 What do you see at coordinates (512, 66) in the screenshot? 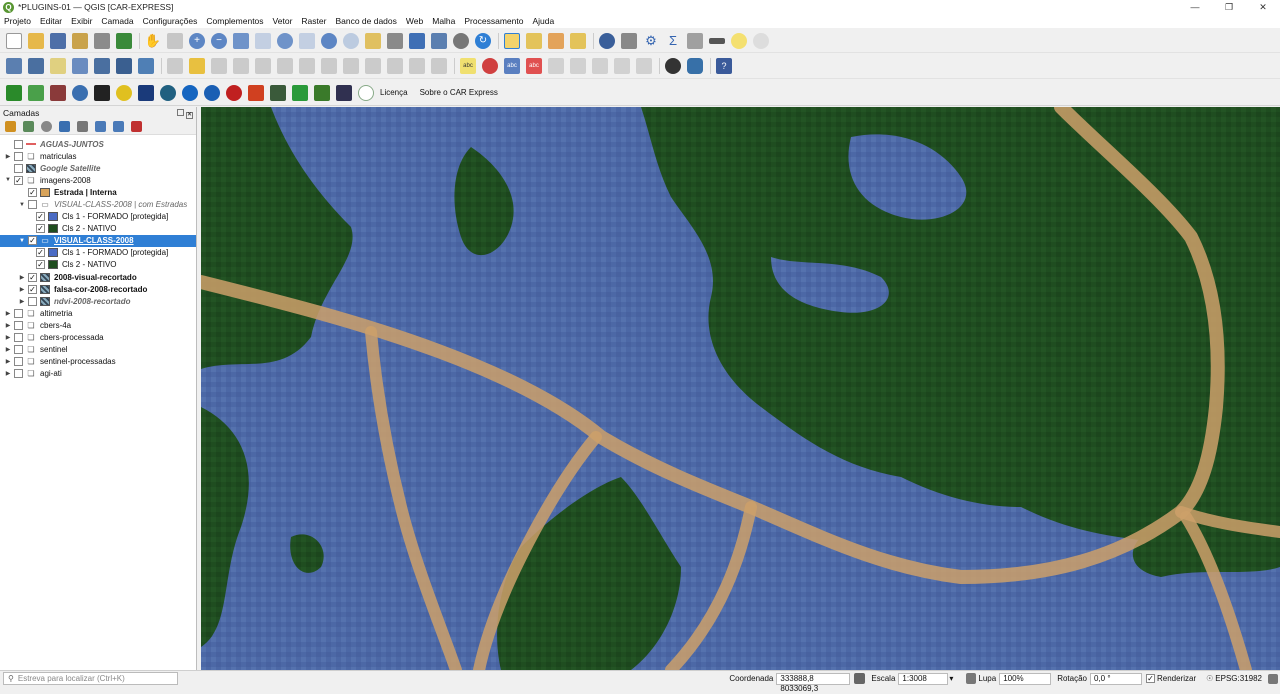
I see `pin-labels-icon: abc` at bounding box center [512, 66].